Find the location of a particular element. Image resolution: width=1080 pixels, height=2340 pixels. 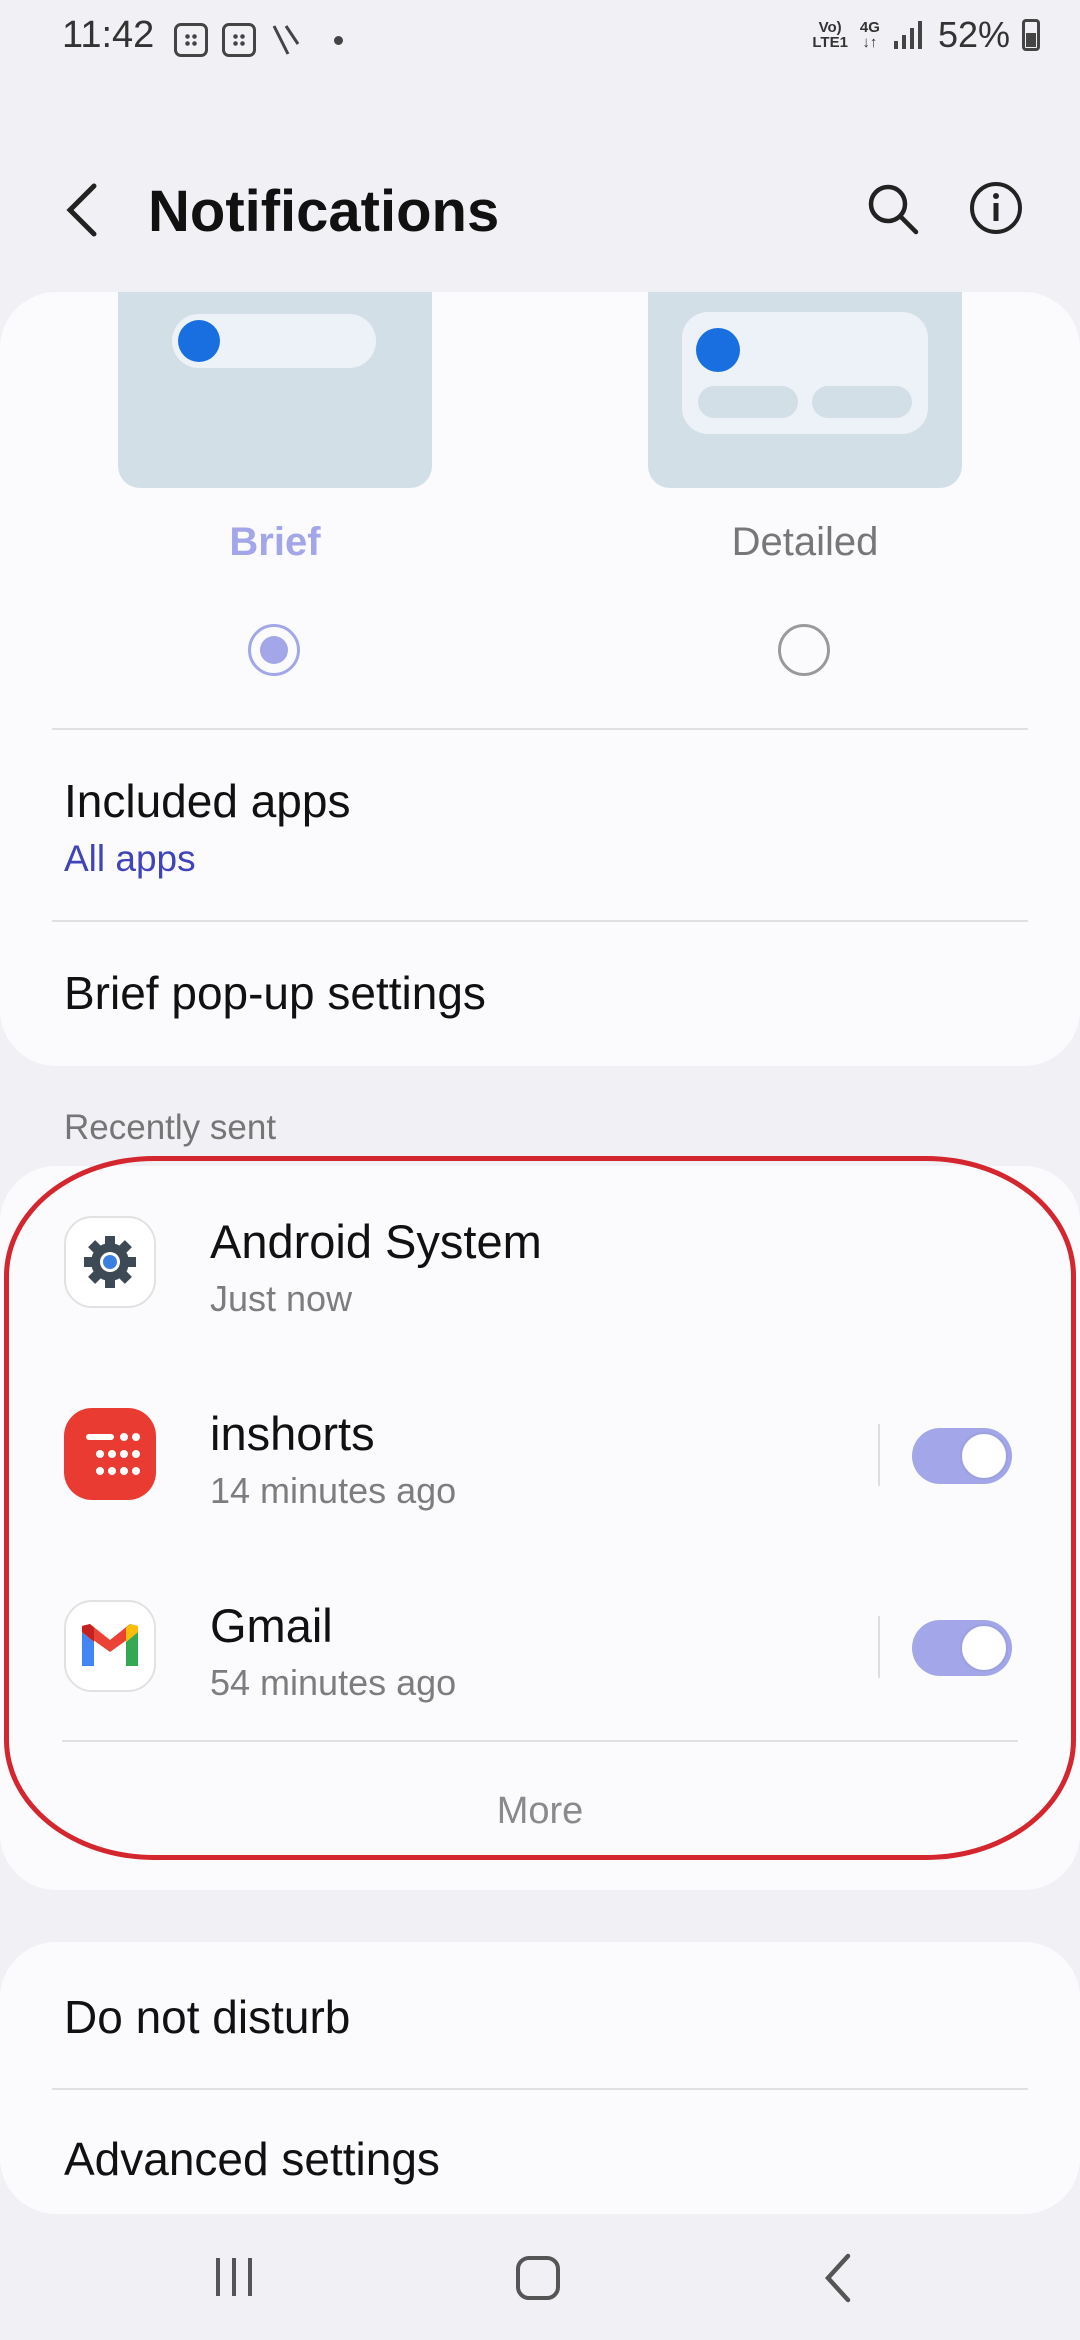

app-name: Gmail is located at coordinates (271, 1625).